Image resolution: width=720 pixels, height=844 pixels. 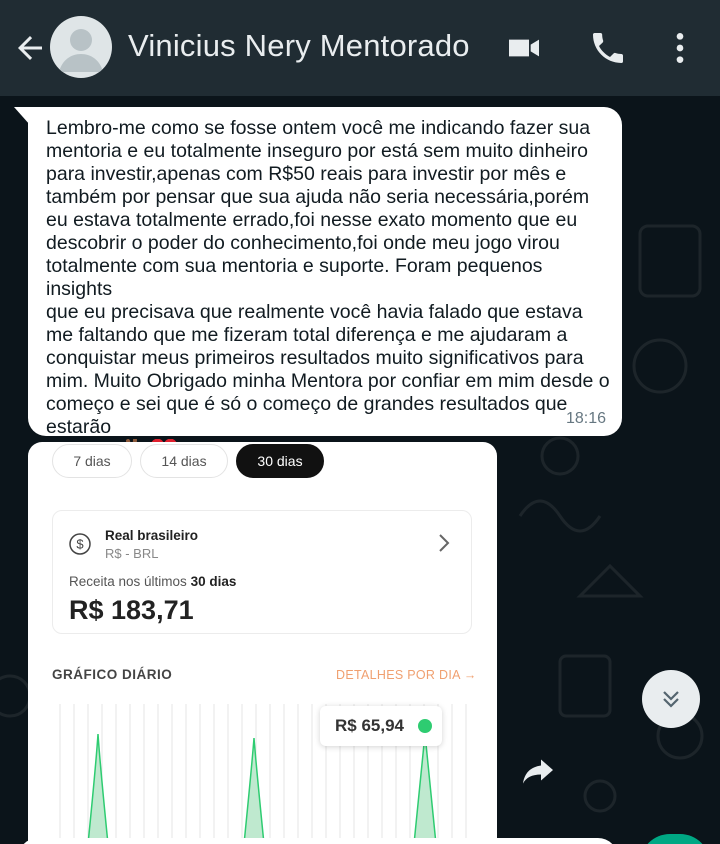 I want to click on details-link: DETALHES POR DIA →, so click(x=406, y=675).